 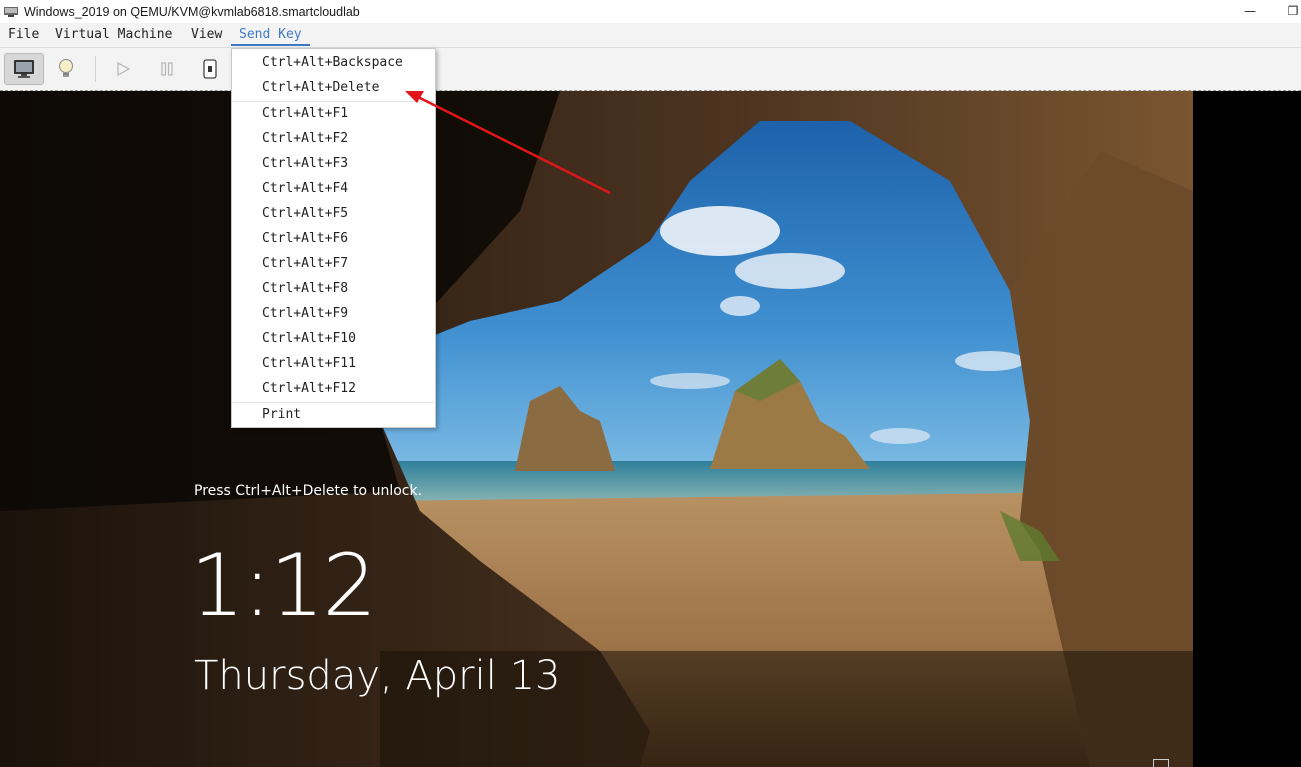 What do you see at coordinates (305, 139) in the screenshot?
I see `menu-item-ctrl-alt-f2: Ctrl+Alt+F2` at bounding box center [305, 139].